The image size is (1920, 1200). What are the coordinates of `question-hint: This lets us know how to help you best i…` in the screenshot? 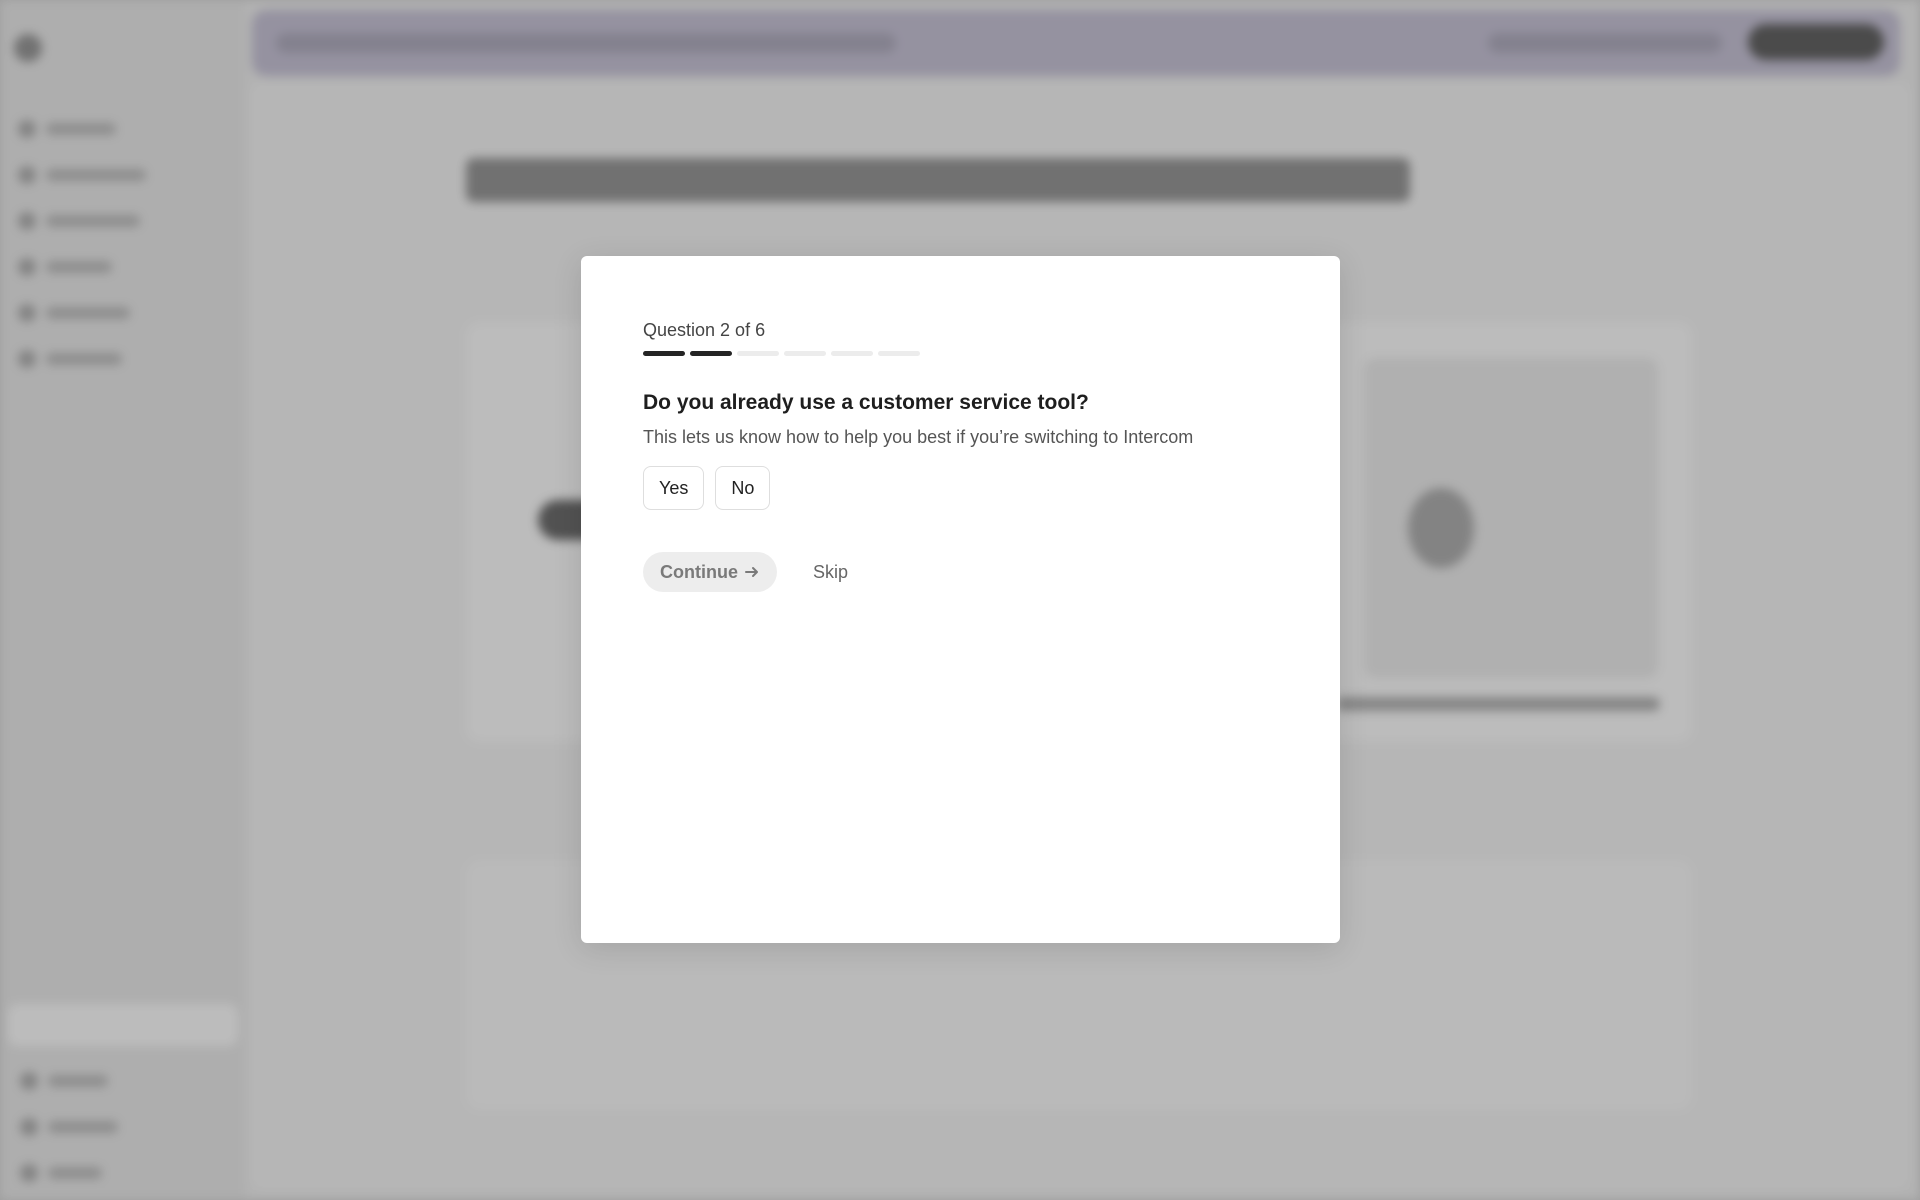 It's located at (918, 437).